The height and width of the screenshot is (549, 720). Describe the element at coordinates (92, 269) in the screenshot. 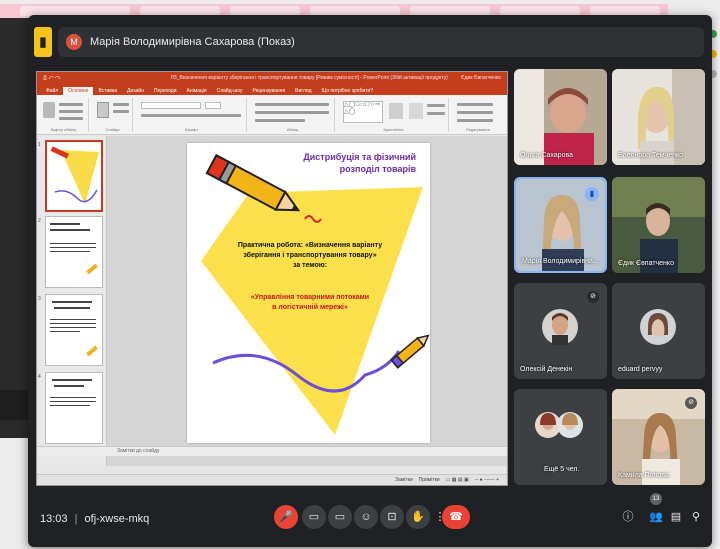

I see `pencil-icon` at that location.